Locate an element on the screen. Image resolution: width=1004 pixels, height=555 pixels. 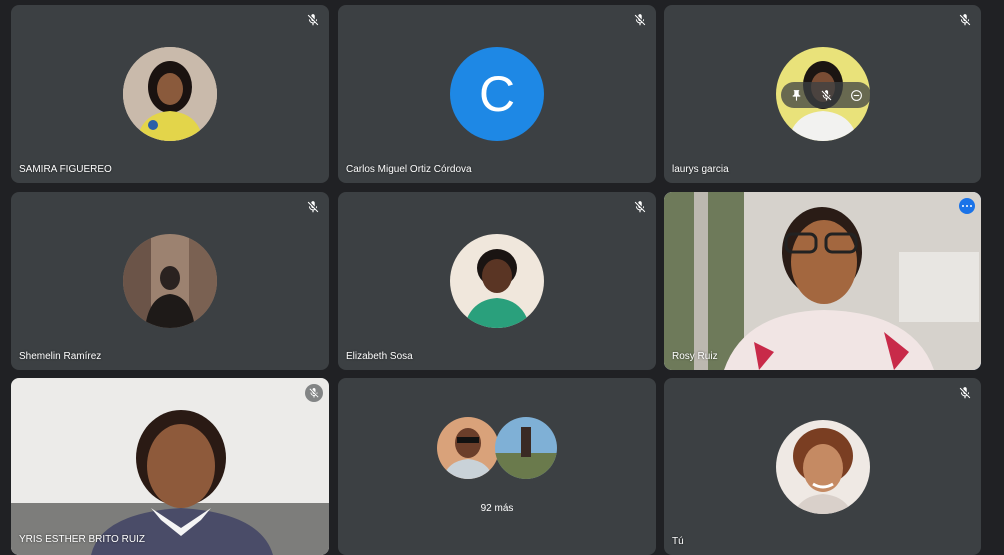
participant-tile-carlos: C Carlos Miguel Ortiz Córdova is located at coordinates (497, 94).